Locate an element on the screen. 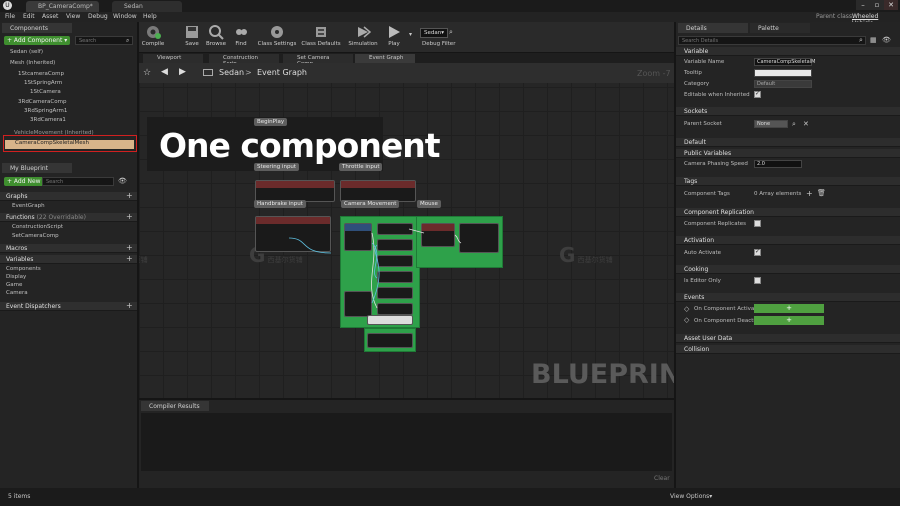  add-macro-icon: + is located at coordinates (129, 247).